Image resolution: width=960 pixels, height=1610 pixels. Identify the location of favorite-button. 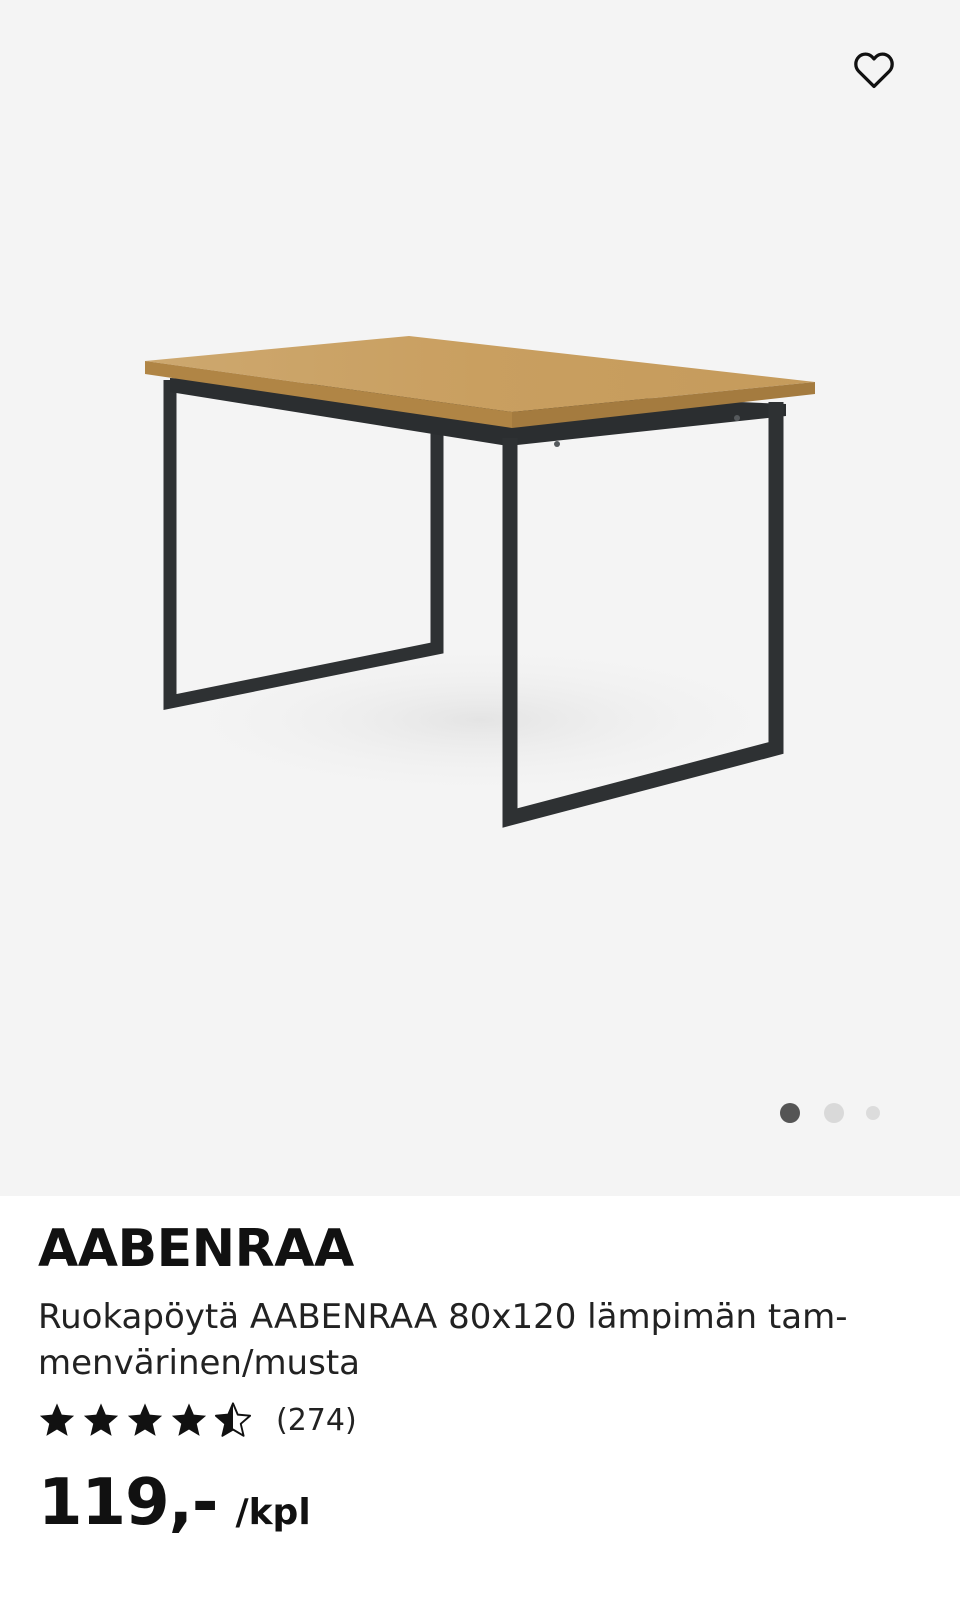
(874, 70).